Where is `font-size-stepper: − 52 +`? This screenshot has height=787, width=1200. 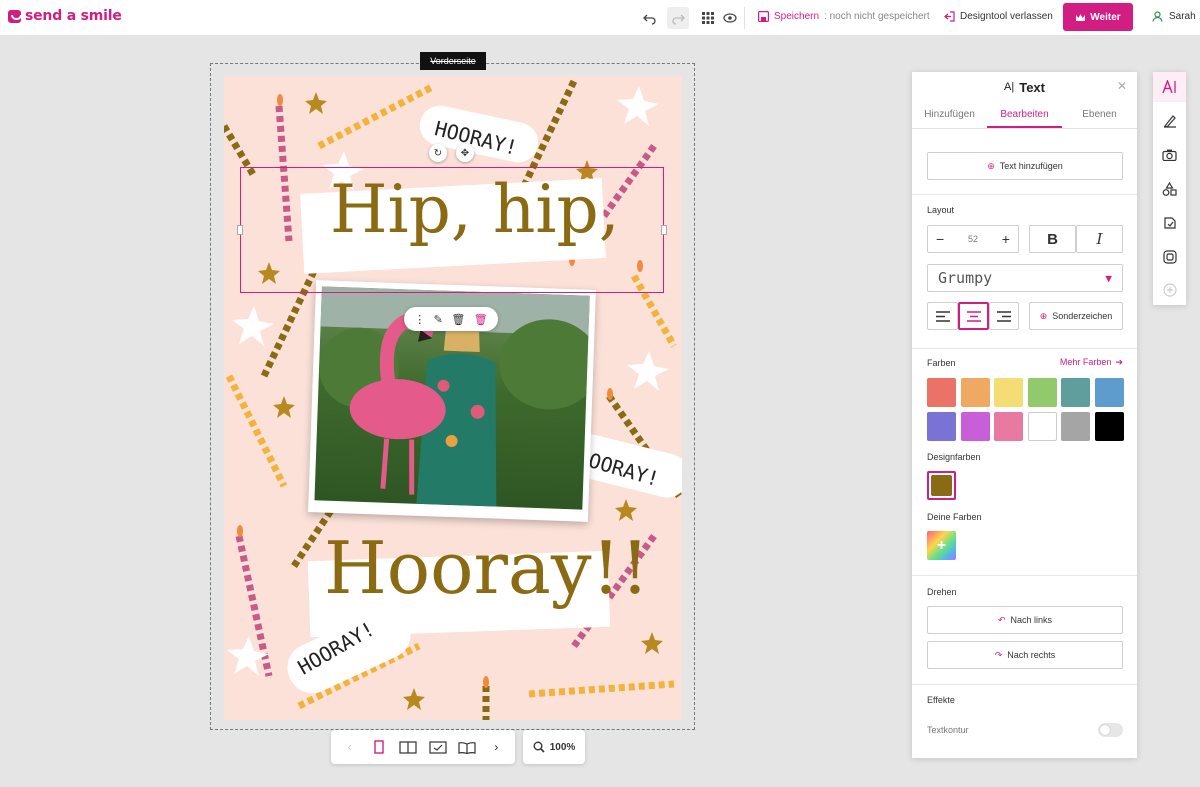 font-size-stepper: − 52 + is located at coordinates (973, 239).